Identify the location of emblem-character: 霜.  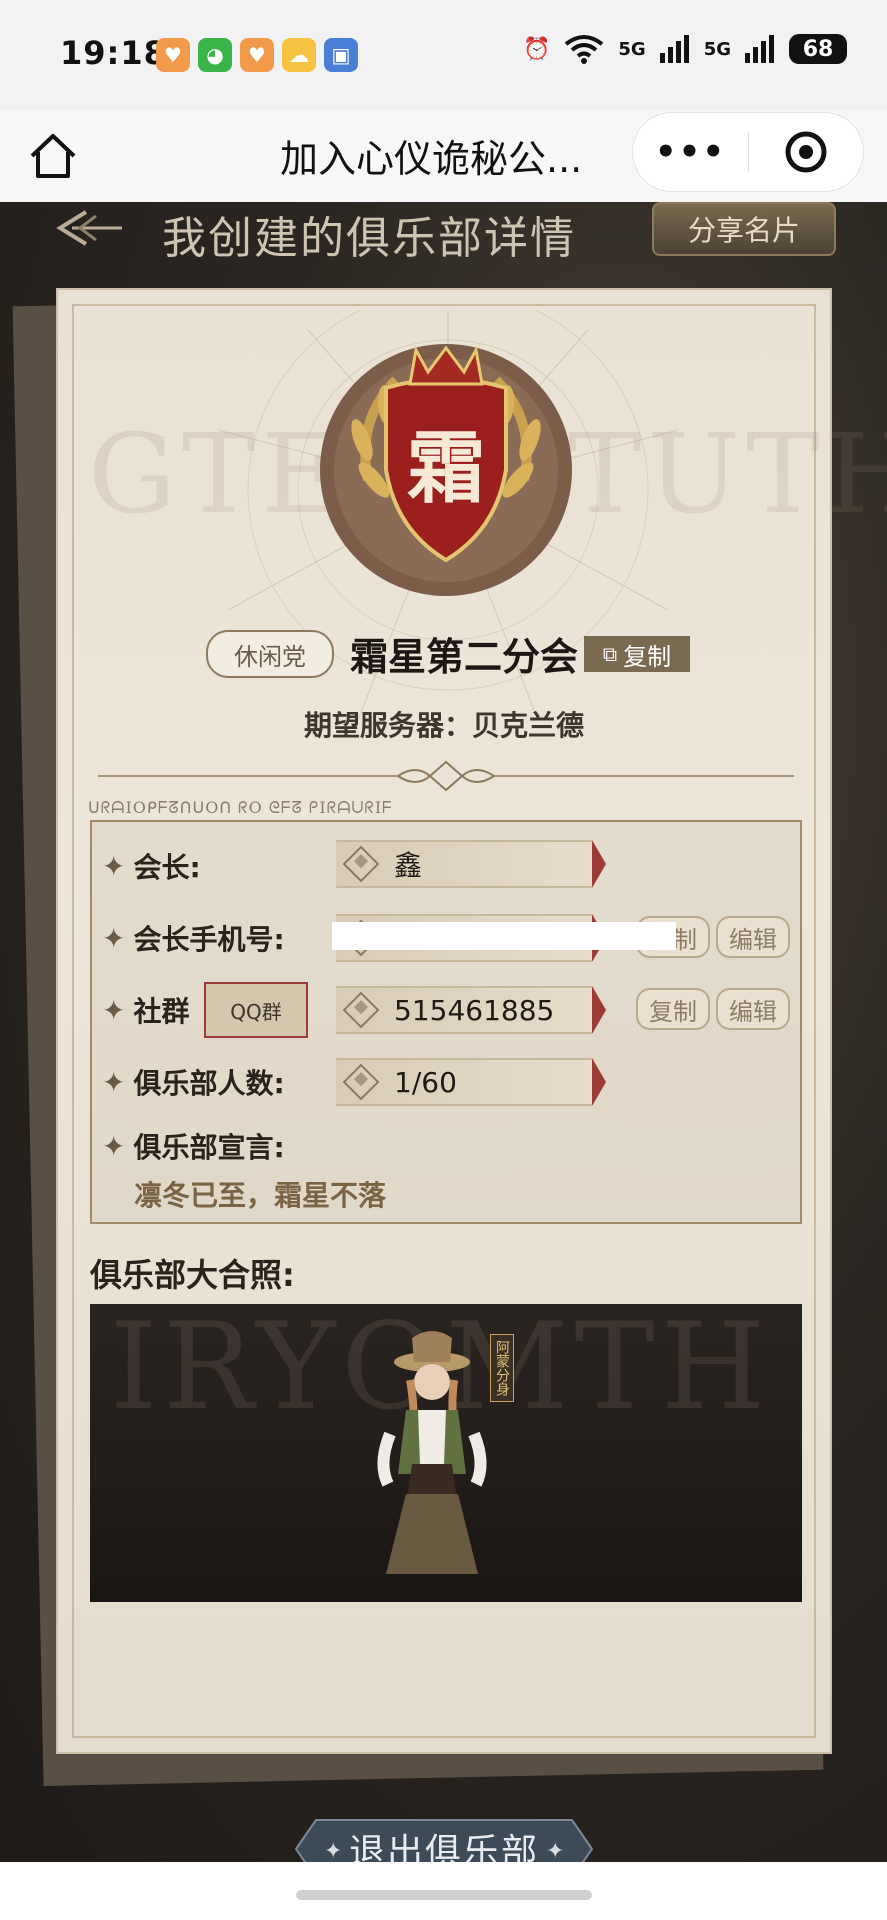
(446, 468).